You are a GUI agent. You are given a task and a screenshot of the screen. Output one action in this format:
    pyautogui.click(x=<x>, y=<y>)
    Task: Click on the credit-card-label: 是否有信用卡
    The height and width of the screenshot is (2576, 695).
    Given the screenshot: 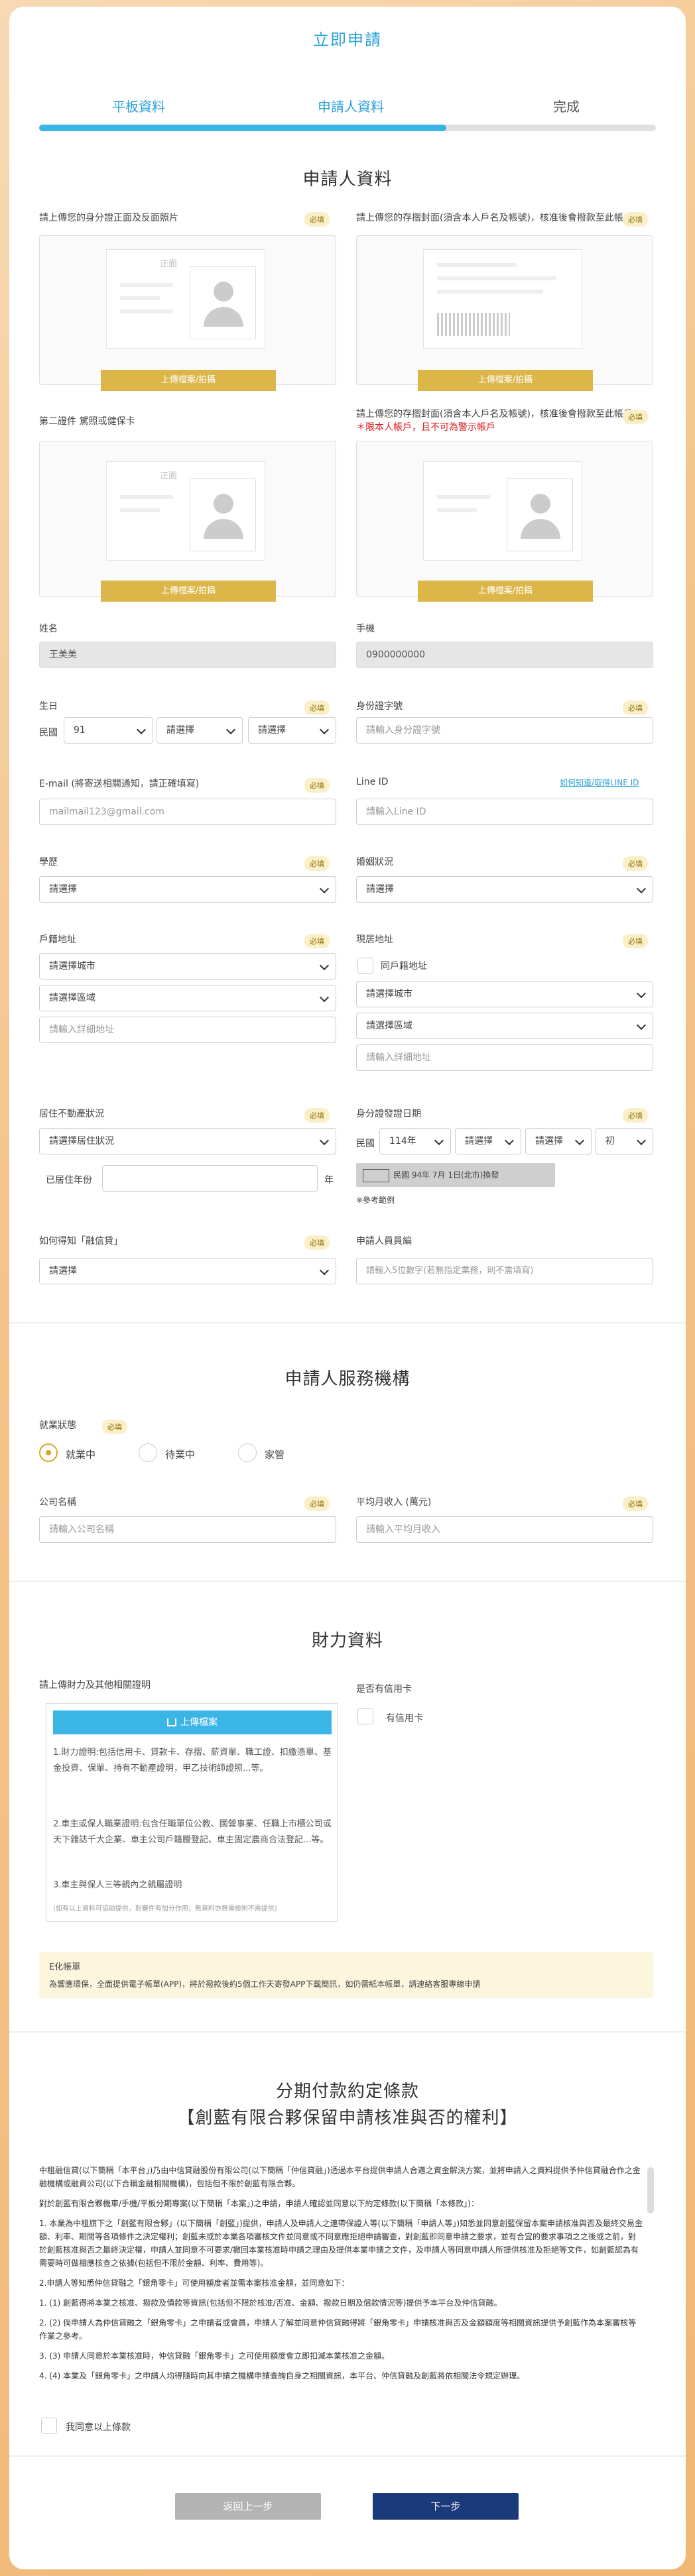 What is the action you would take?
    pyautogui.click(x=384, y=1690)
    